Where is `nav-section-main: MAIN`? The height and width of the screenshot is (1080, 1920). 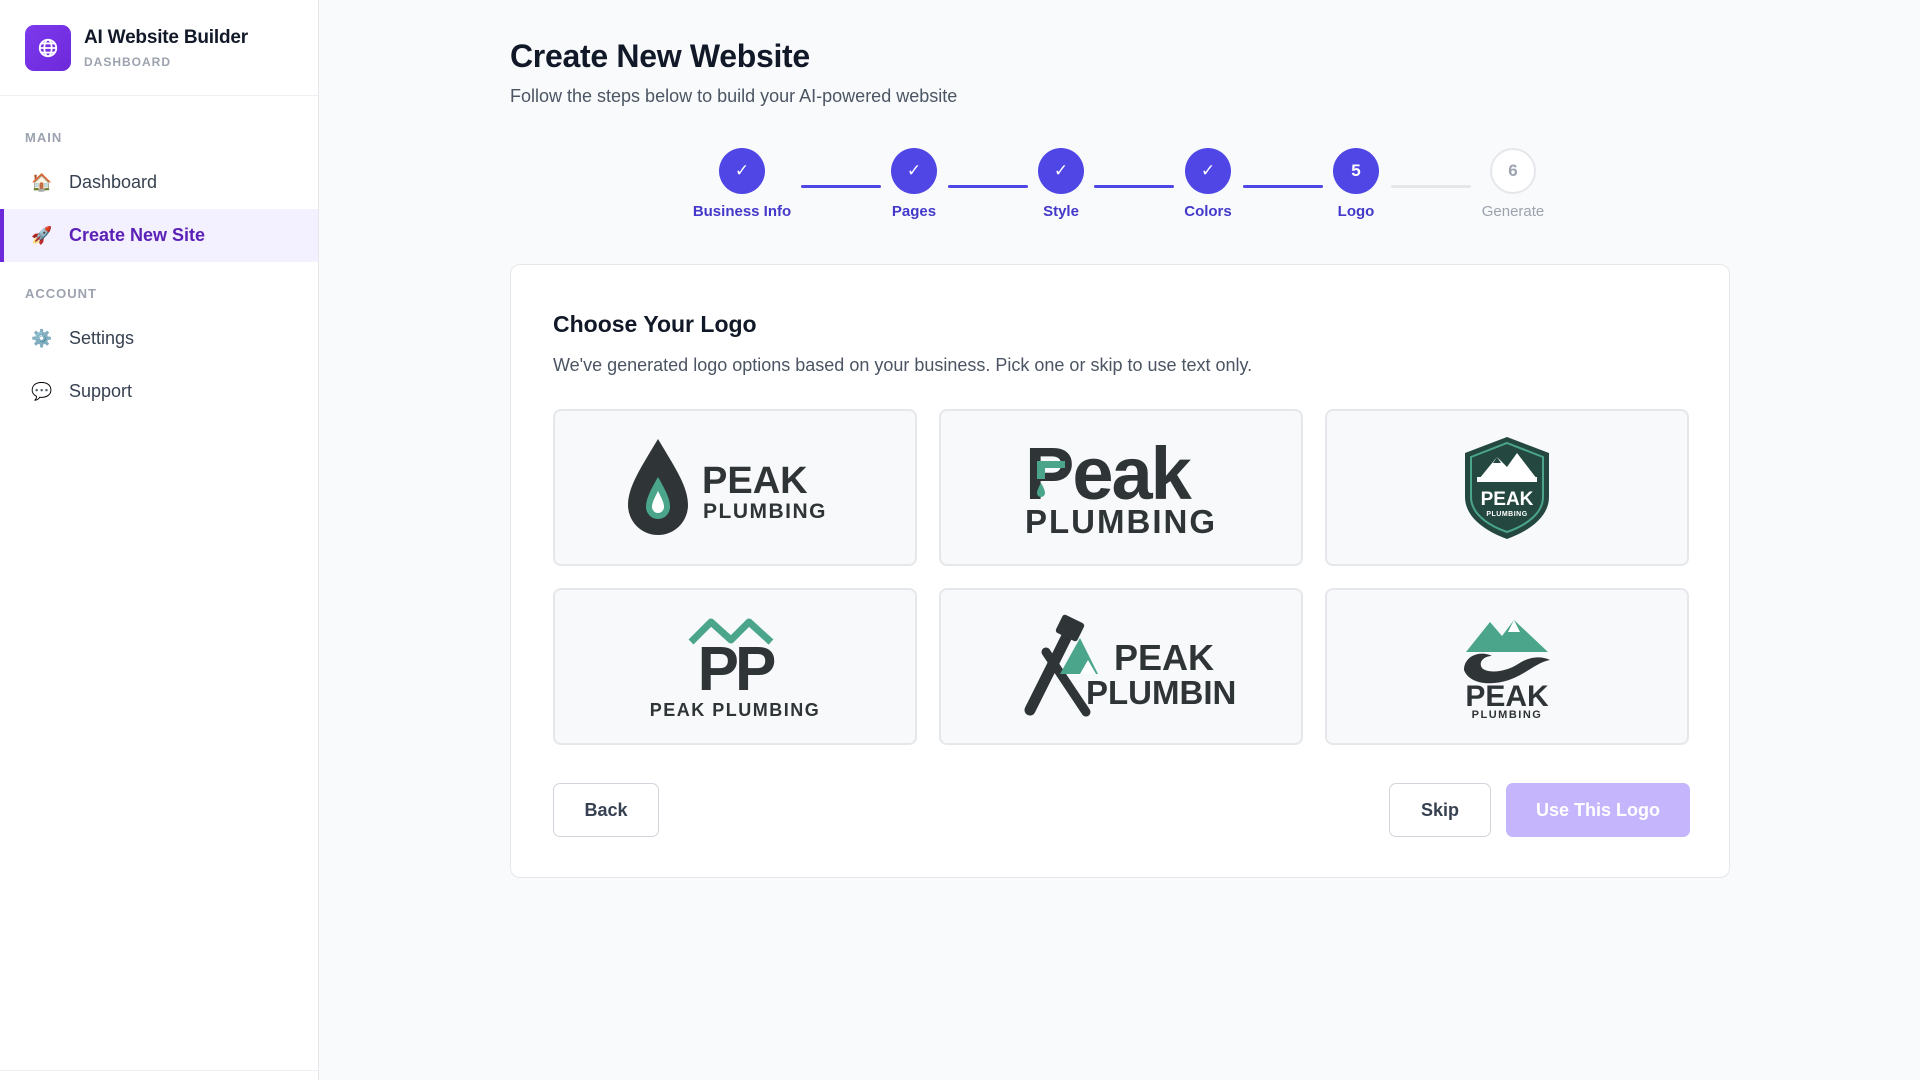 nav-section-main: MAIN is located at coordinates (44, 137).